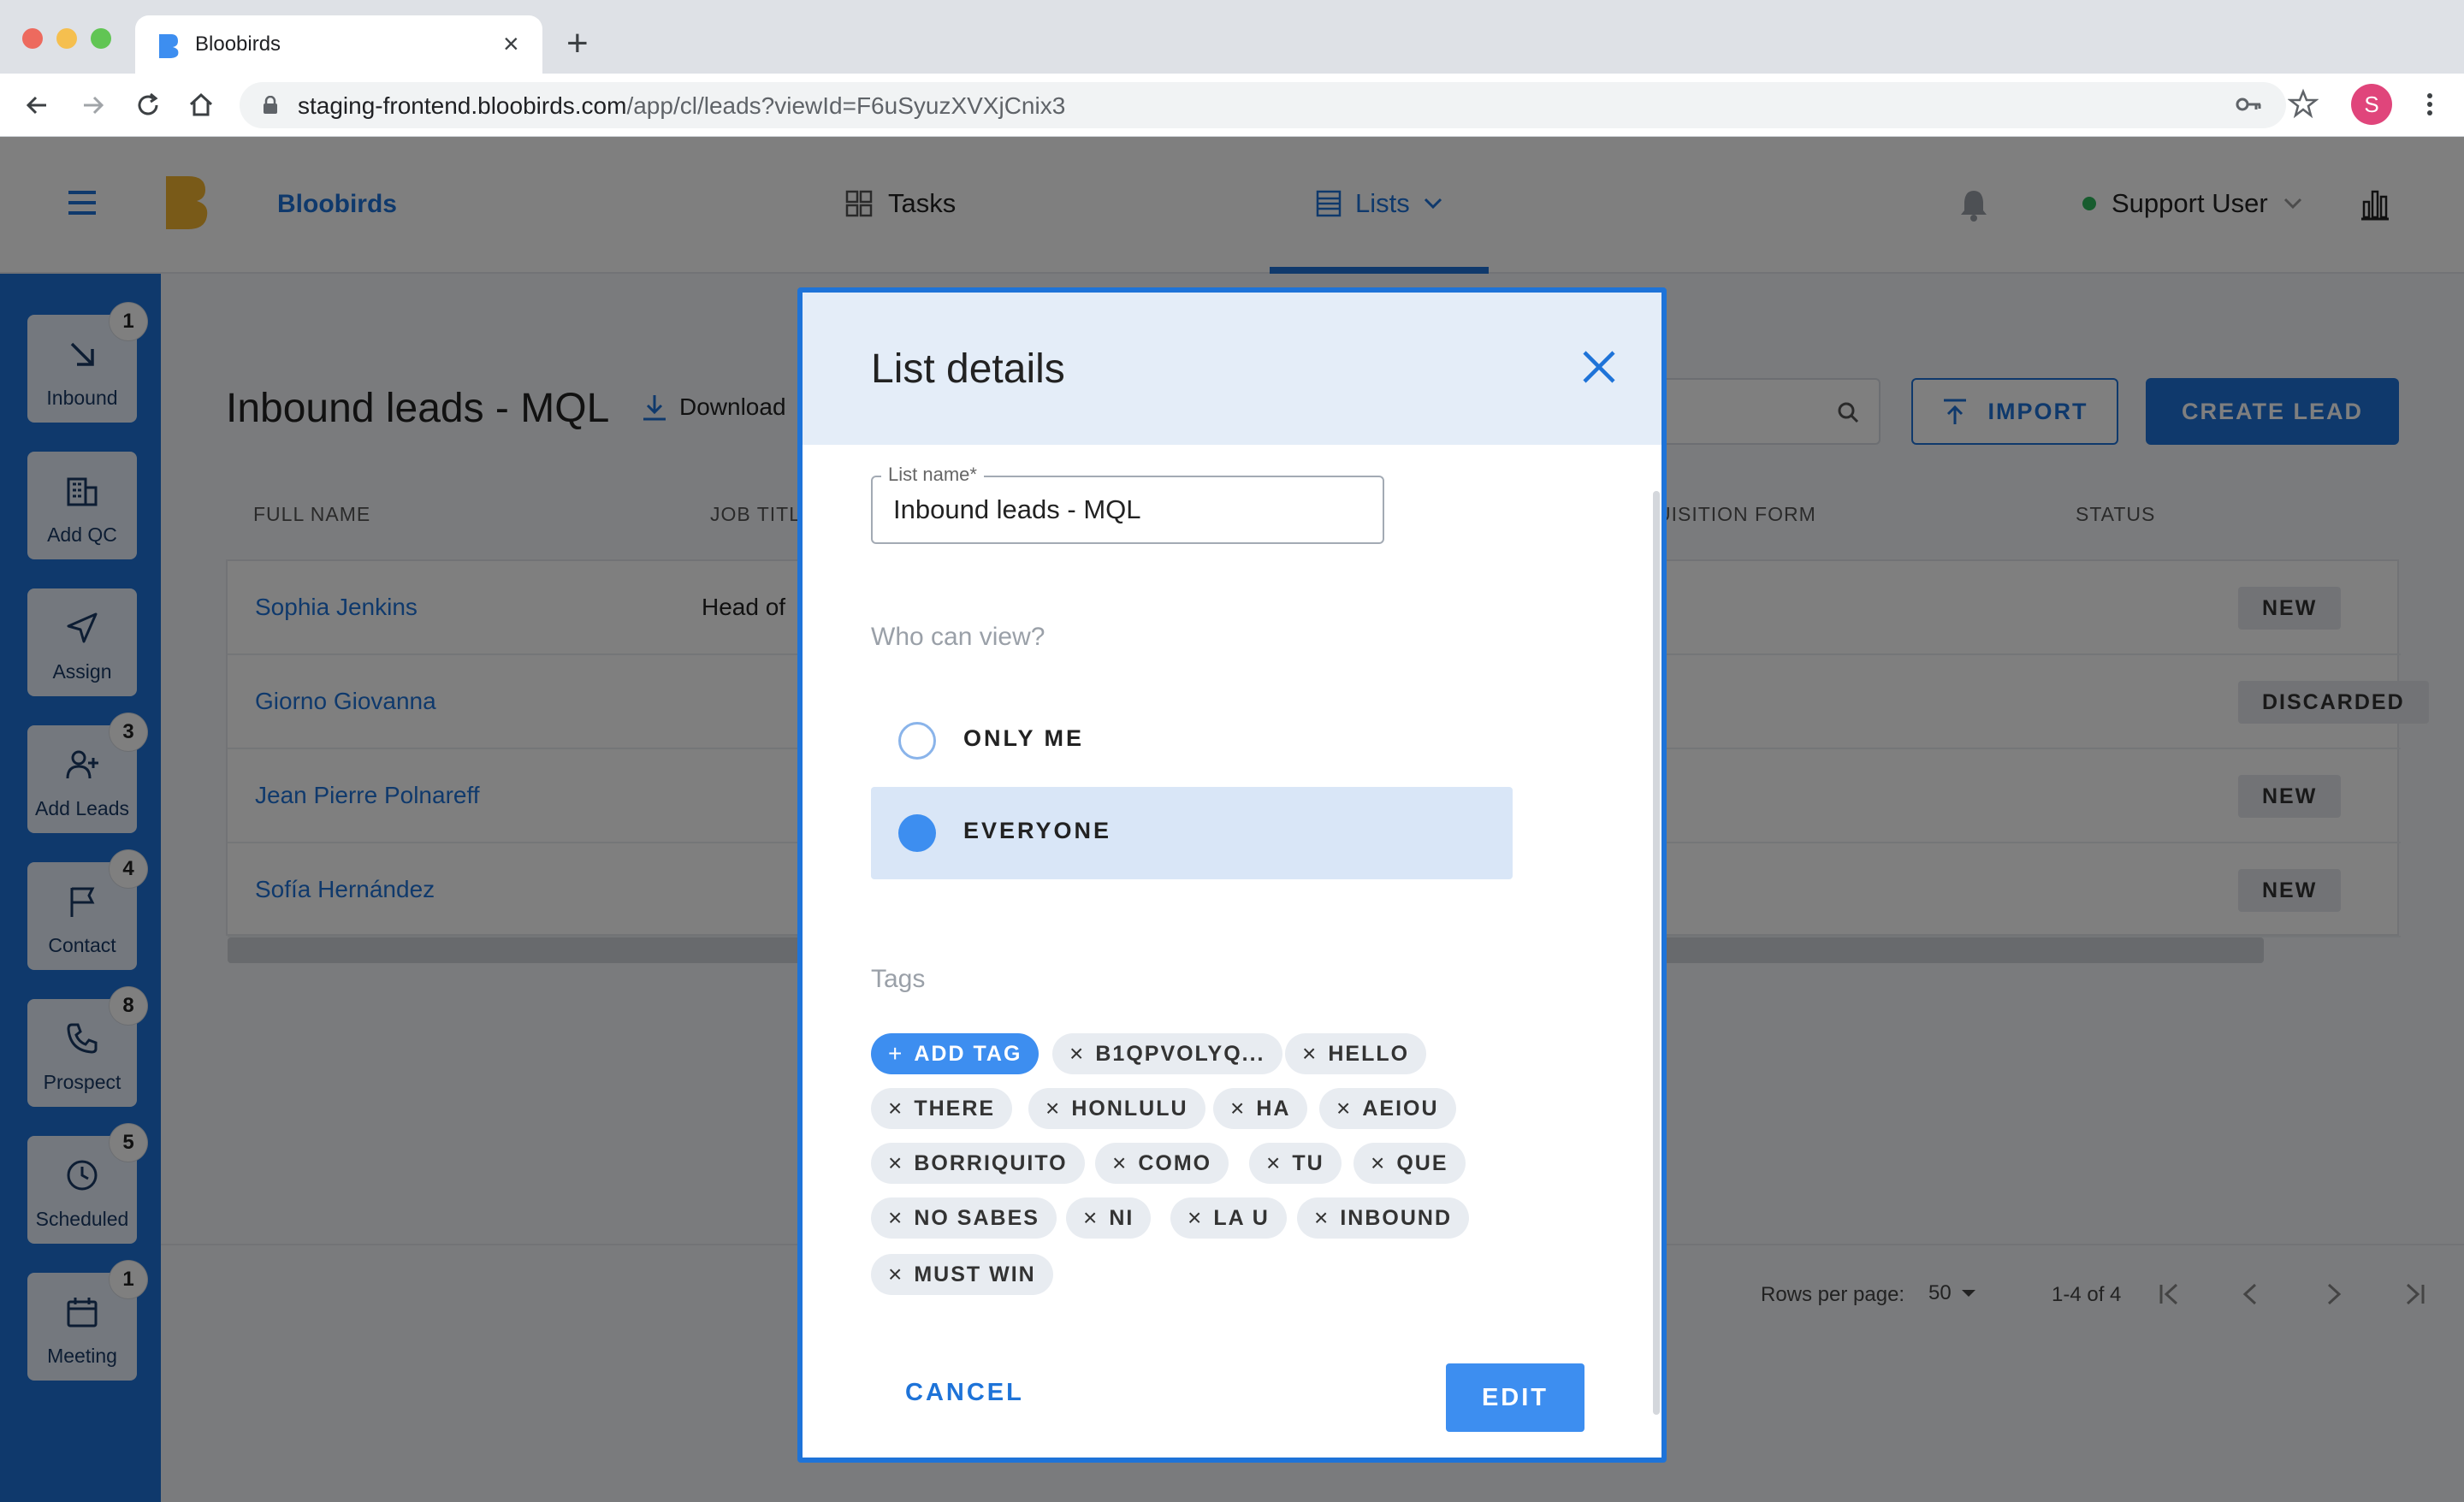 This screenshot has height=1502, width=2464. What do you see at coordinates (1599, 367) in the screenshot?
I see `close-icon` at bounding box center [1599, 367].